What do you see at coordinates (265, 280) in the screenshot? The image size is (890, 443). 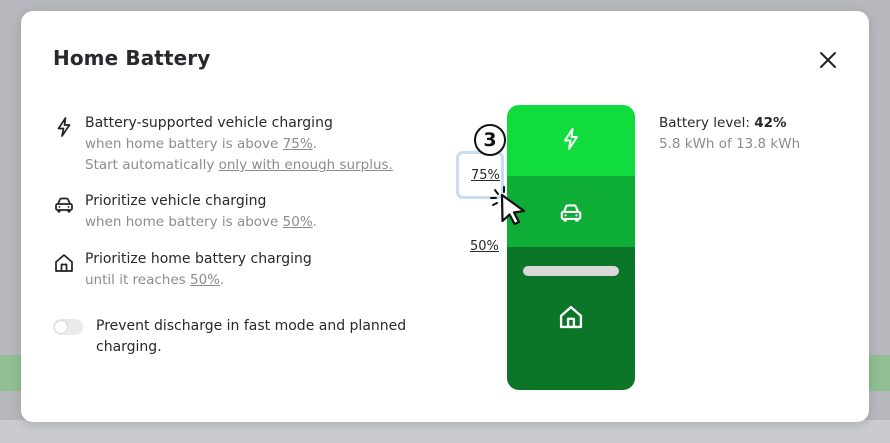 I see `option-subtitle: until it reaches 50%.` at bounding box center [265, 280].